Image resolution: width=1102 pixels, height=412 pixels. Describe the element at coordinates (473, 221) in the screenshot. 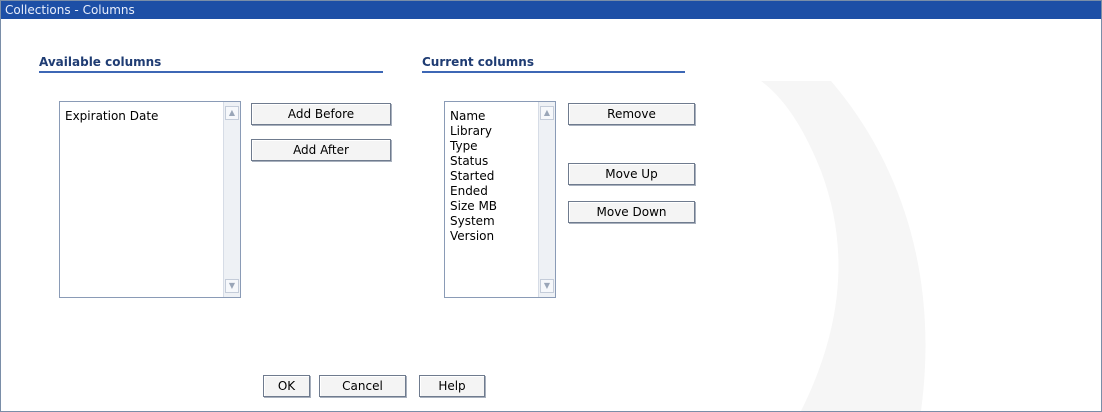

I see `list-item: System` at that location.